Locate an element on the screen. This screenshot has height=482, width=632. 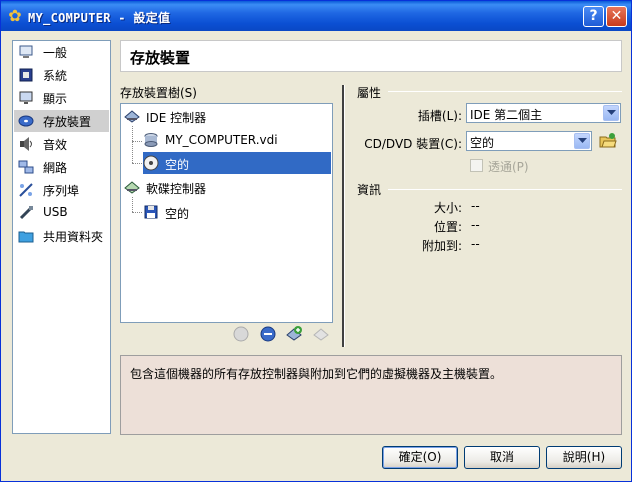
sidebar-item-display: 顯示 is located at coordinates (61, 98).